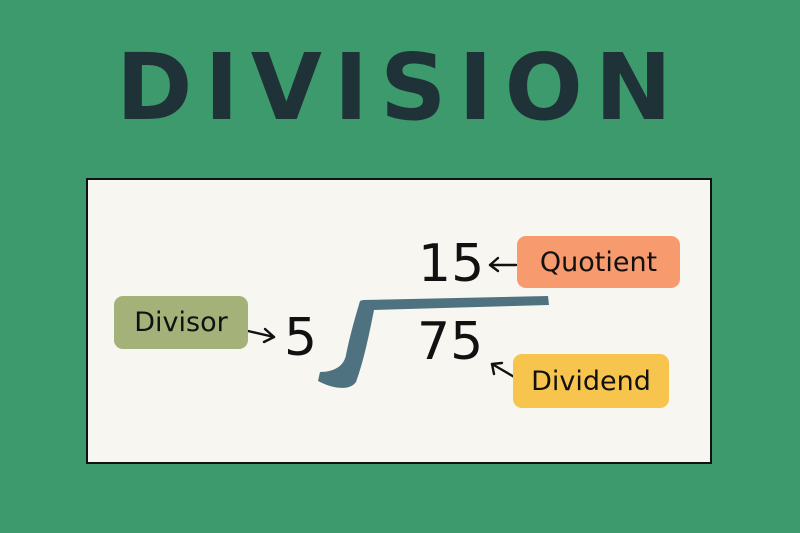 The height and width of the screenshot is (533, 800). What do you see at coordinates (301, 338) in the screenshot?
I see `divisor-value: 5` at bounding box center [301, 338].